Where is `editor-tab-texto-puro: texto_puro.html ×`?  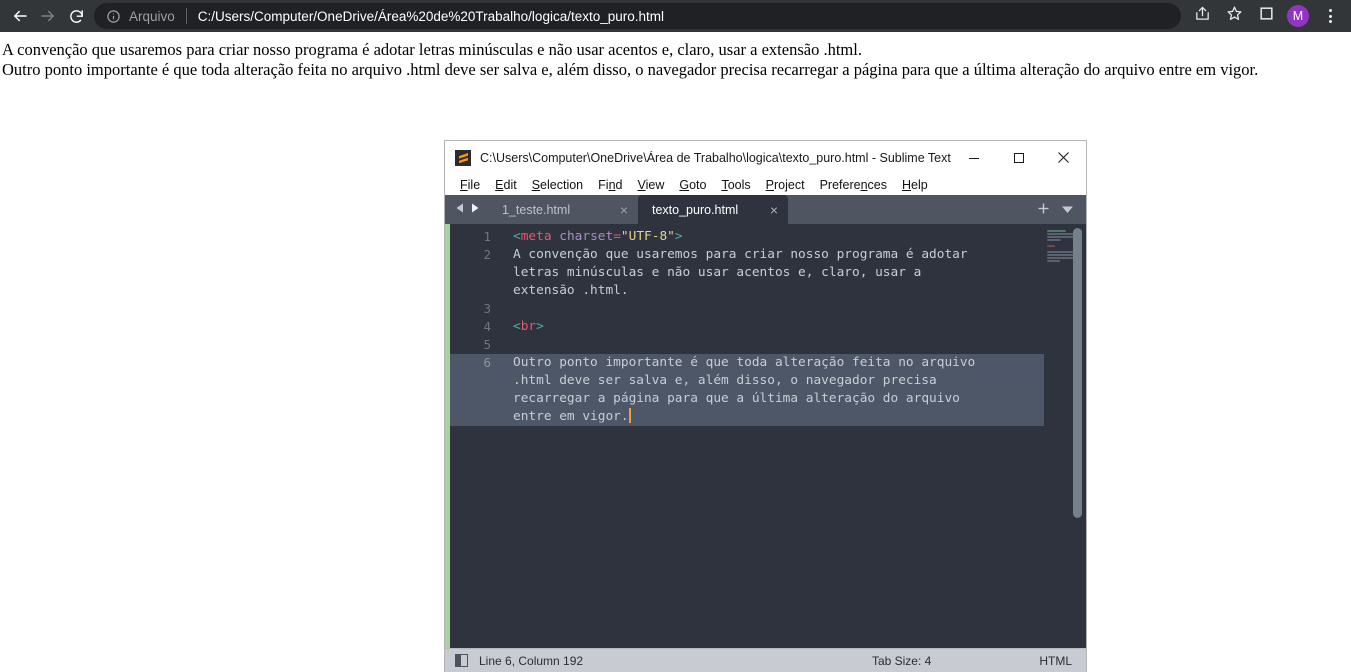 editor-tab-texto-puro: texto_puro.html × is located at coordinates (713, 209).